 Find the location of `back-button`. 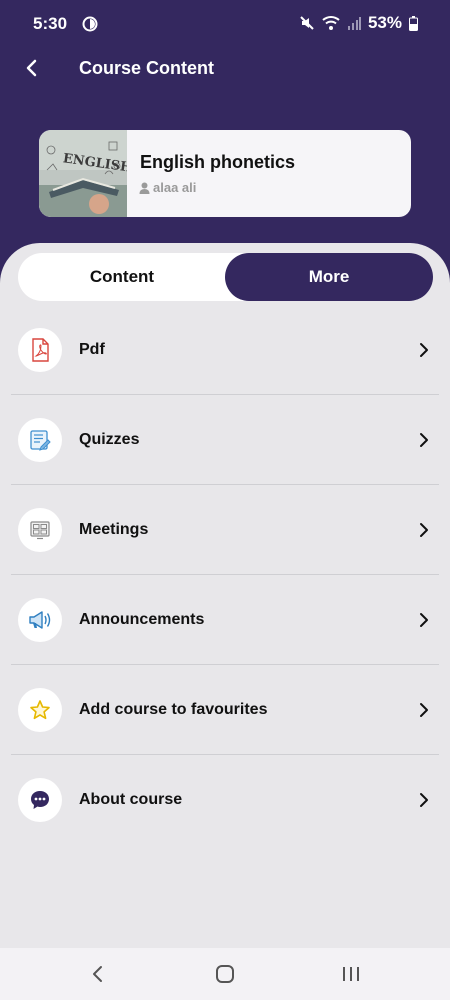

back-button is located at coordinates (32, 68).